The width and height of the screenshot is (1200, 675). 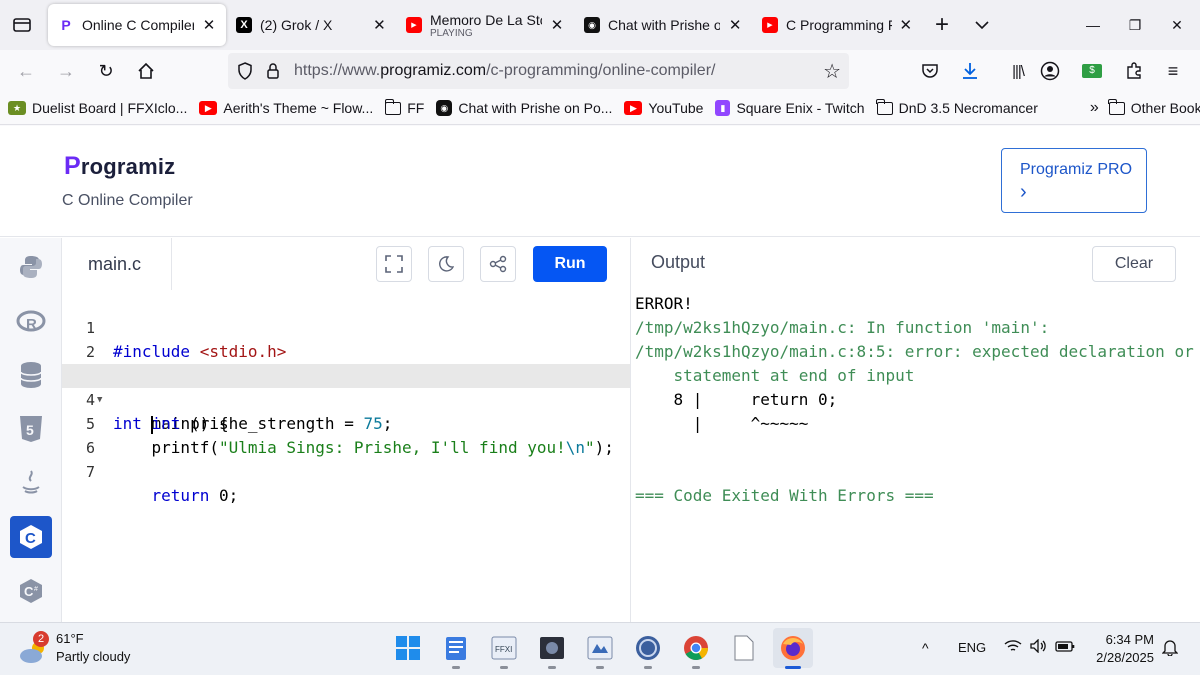 I want to click on back-button: ←, so click(x=26, y=71).